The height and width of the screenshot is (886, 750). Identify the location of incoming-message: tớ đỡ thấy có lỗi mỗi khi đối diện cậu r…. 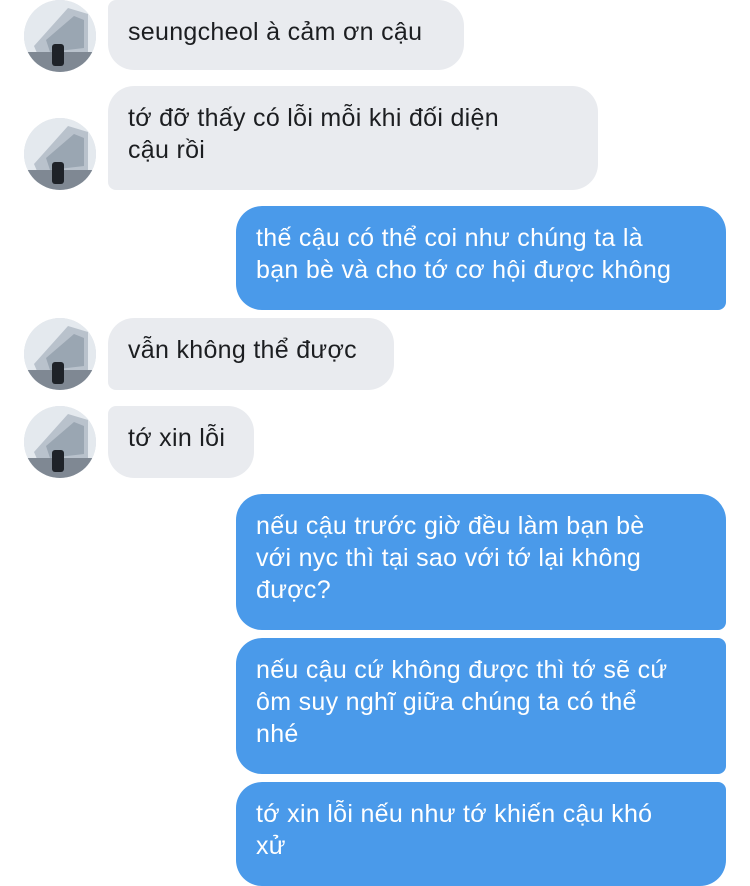
(353, 138).